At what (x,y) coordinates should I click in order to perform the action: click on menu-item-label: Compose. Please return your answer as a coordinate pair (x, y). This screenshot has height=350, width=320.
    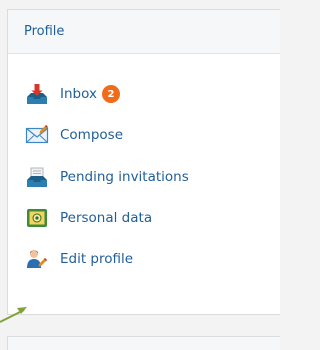
    Looking at the image, I should click on (92, 135).